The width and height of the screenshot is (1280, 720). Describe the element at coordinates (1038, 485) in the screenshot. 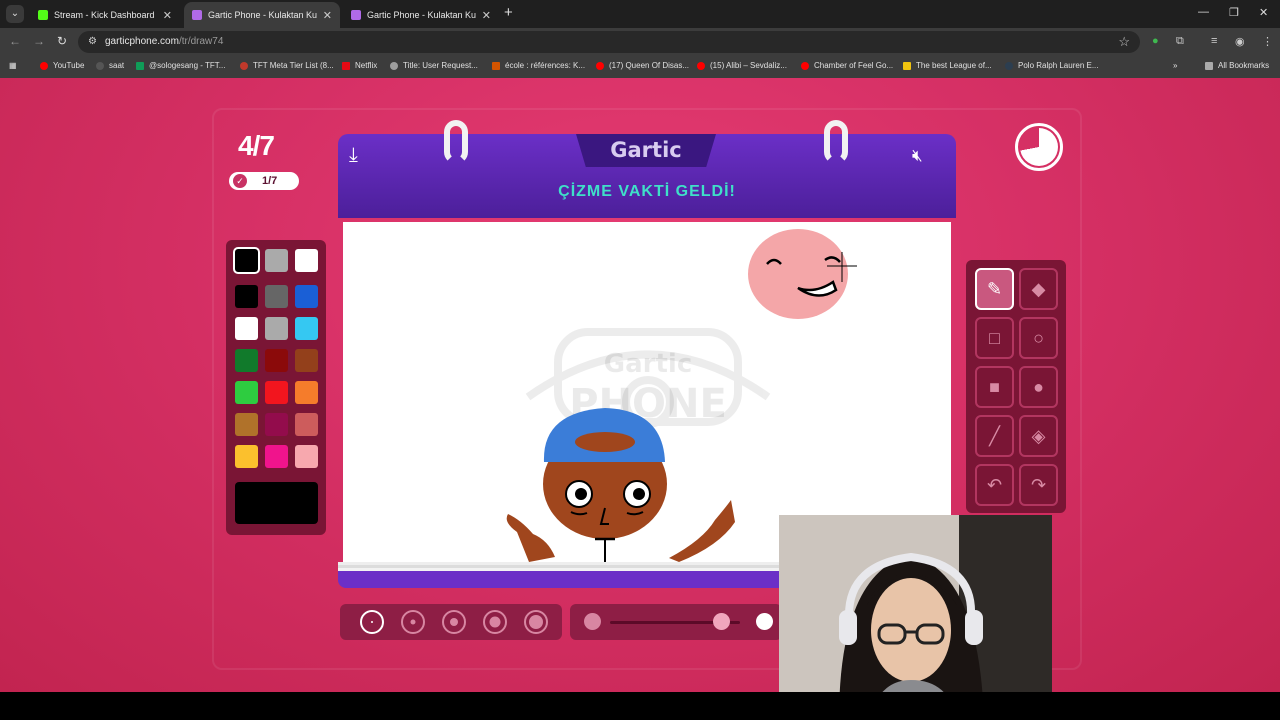

I see `redo-tool-icon: ↷` at that location.